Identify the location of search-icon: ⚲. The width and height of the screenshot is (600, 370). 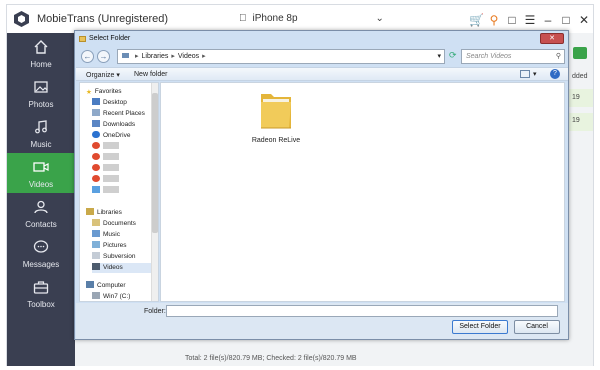
(558, 56).